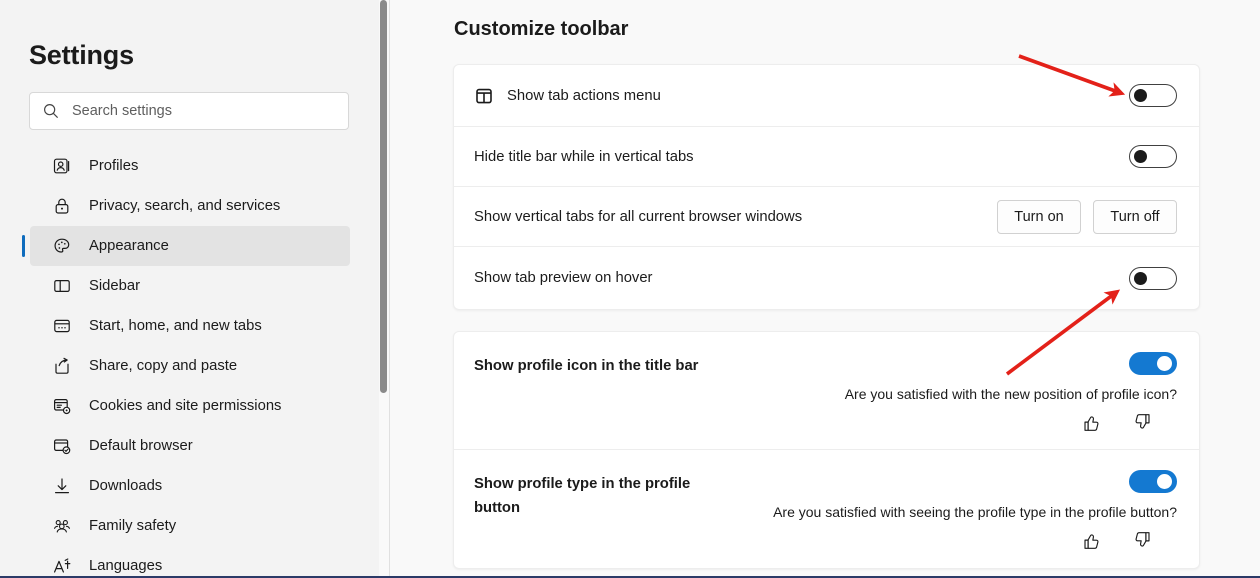  Describe the element at coordinates (204, 111) in the screenshot. I see `search-input` at that location.